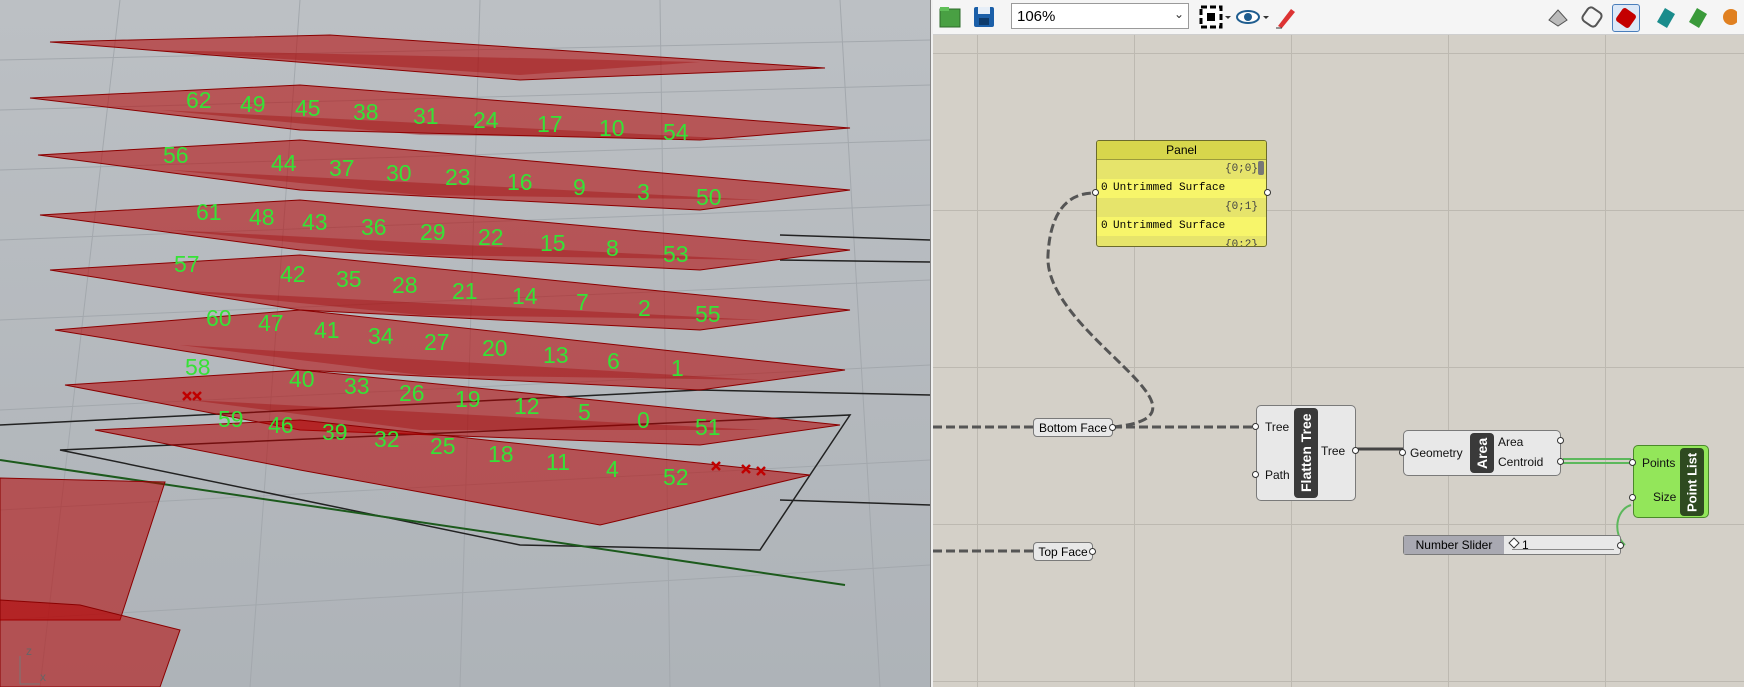  I want to click on panel-item-index: 0, so click(1104, 188).